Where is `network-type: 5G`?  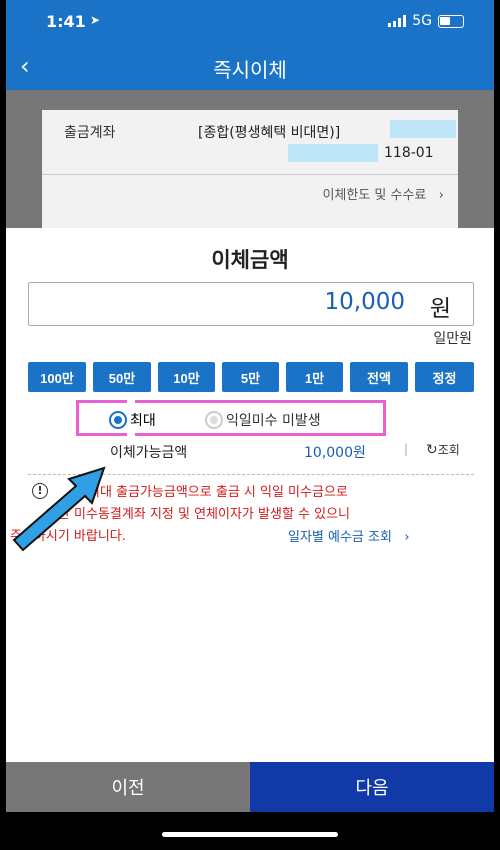 network-type: 5G is located at coordinates (422, 21).